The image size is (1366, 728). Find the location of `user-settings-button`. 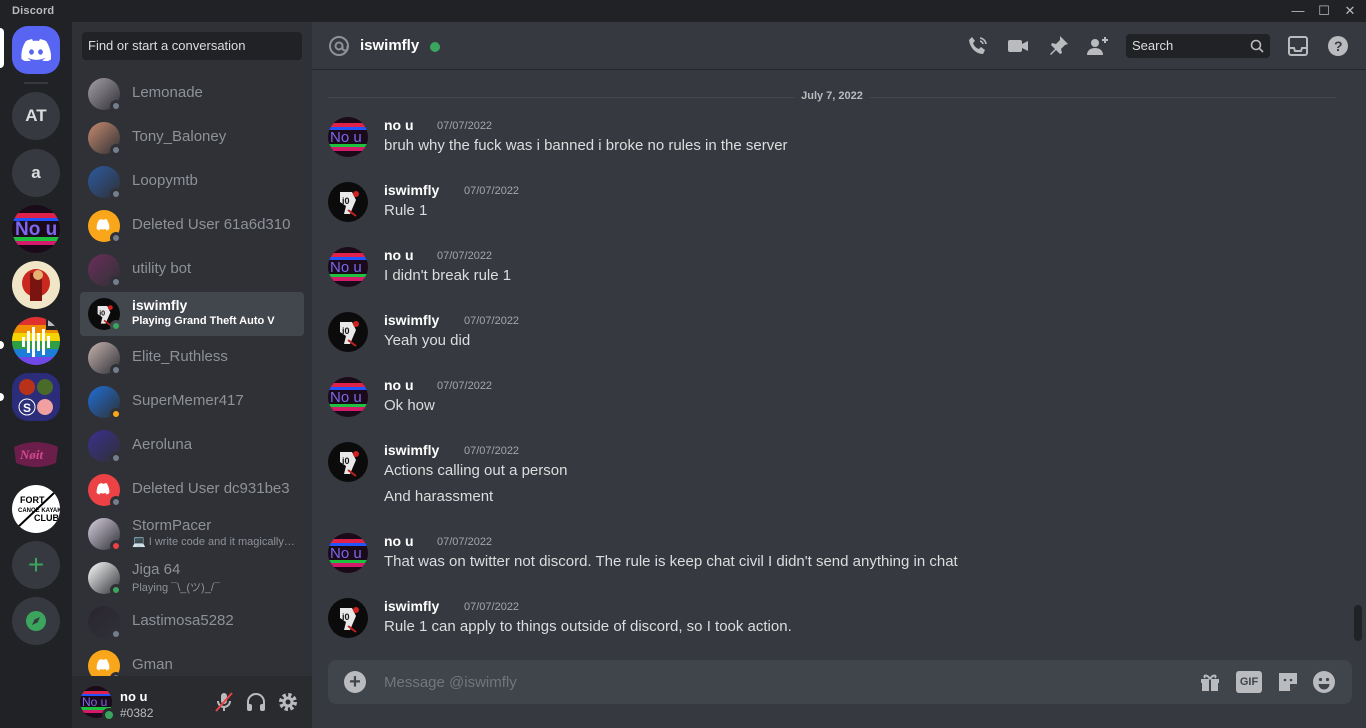

user-settings-button is located at coordinates (288, 702).